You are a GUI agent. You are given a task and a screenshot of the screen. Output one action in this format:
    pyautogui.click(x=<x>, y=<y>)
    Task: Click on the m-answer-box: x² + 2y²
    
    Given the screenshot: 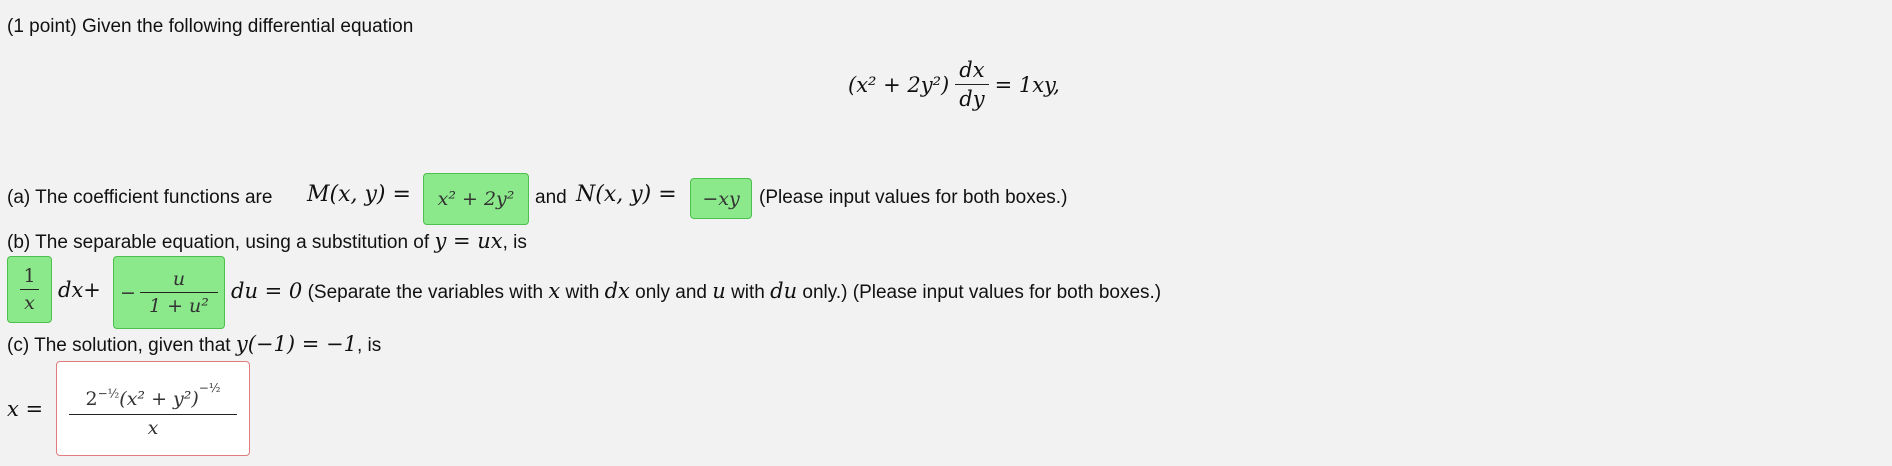 What is the action you would take?
    pyautogui.click(x=476, y=199)
    